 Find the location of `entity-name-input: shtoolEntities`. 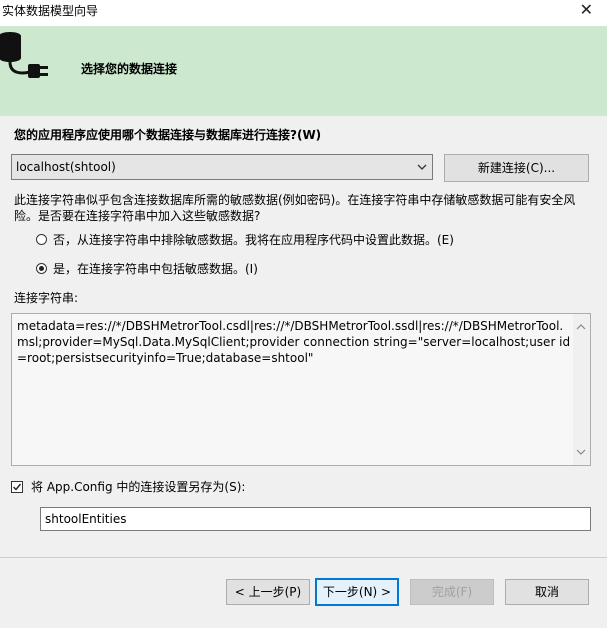

entity-name-input: shtoolEntities is located at coordinates (315, 519).